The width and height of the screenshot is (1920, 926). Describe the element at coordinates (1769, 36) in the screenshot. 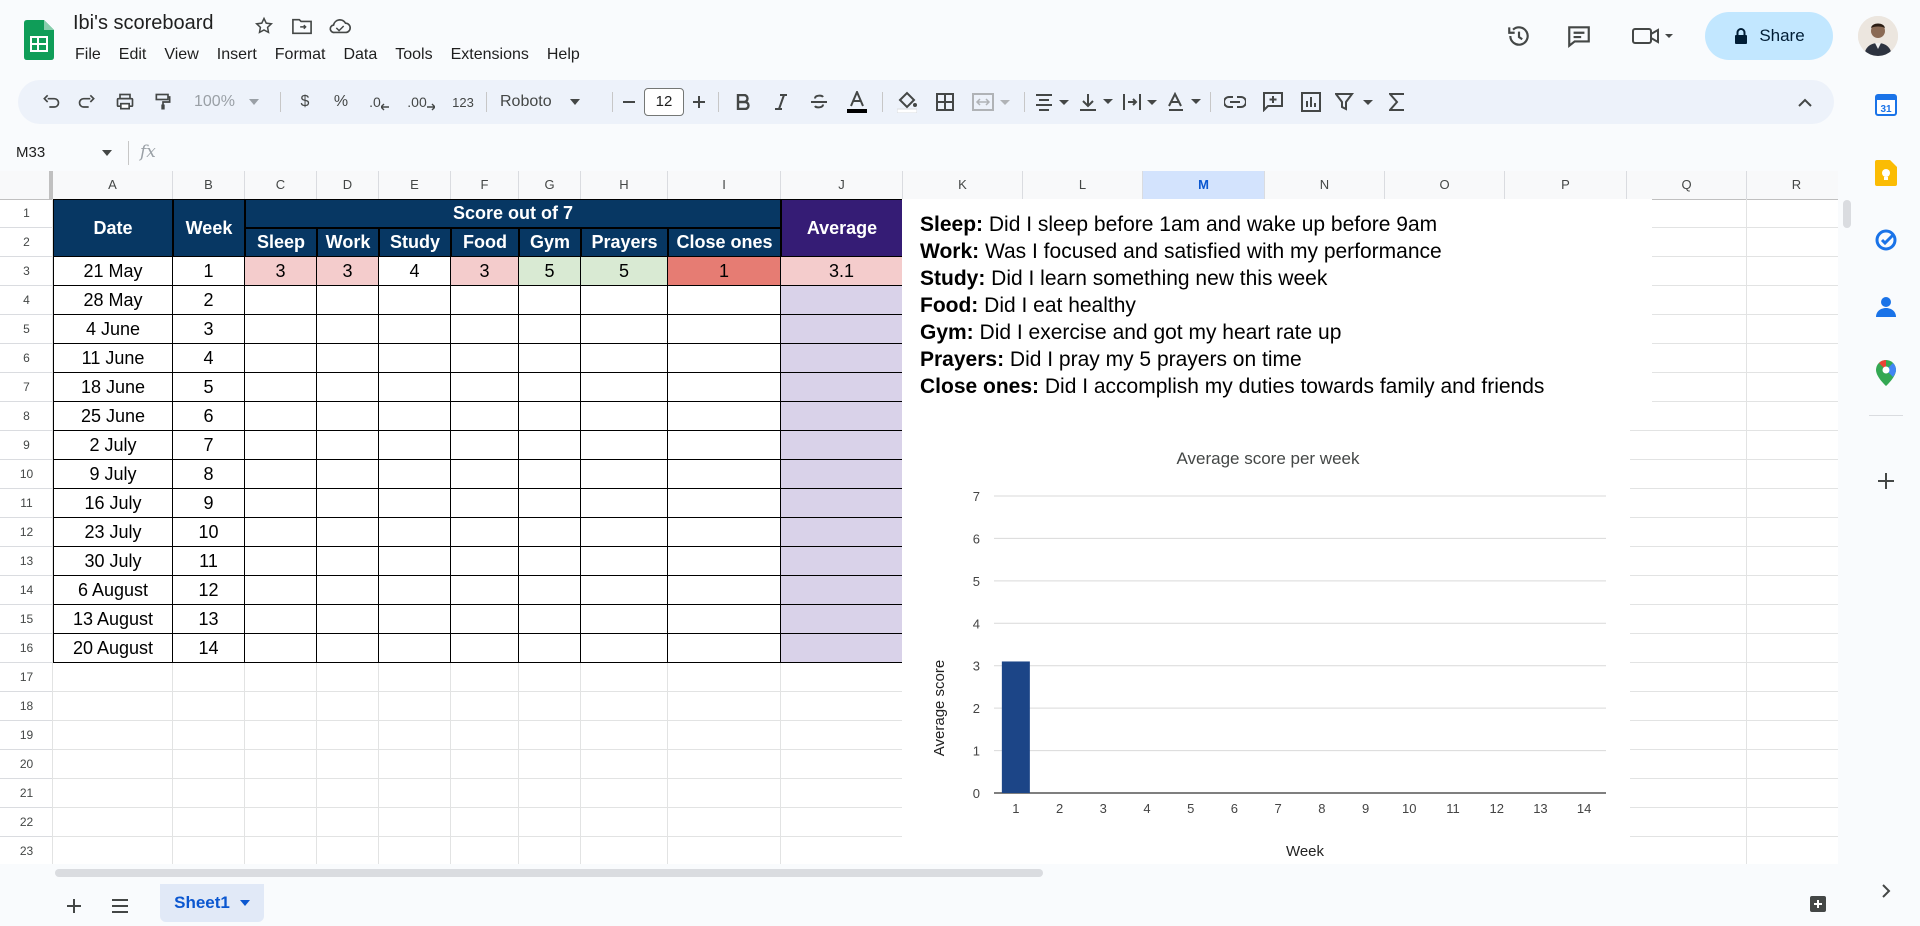

I see `share-button: Share` at that location.